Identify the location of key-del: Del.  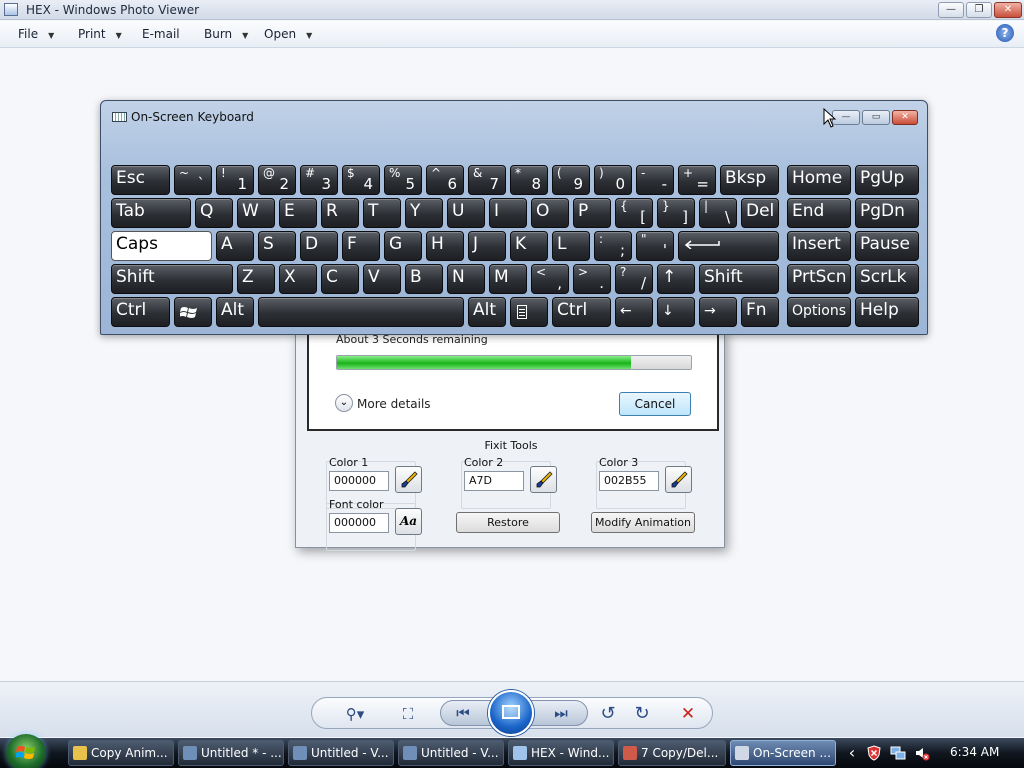
(760, 213).